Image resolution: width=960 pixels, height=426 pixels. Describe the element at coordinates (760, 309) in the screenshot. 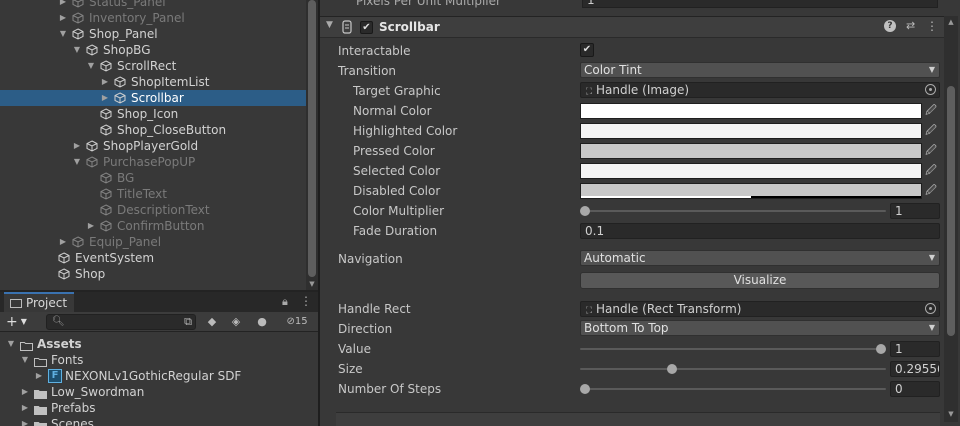

I see `handle-rect-field: ⛶ Handle (Rect Transform)` at that location.